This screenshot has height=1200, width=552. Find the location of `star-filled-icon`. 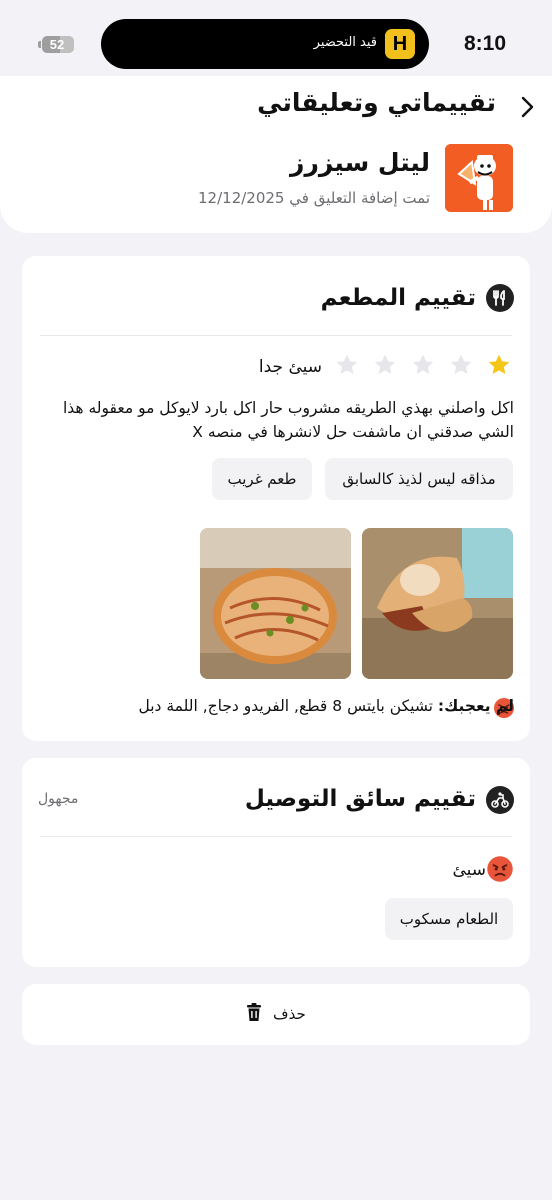

star-filled-icon is located at coordinates (499, 364).